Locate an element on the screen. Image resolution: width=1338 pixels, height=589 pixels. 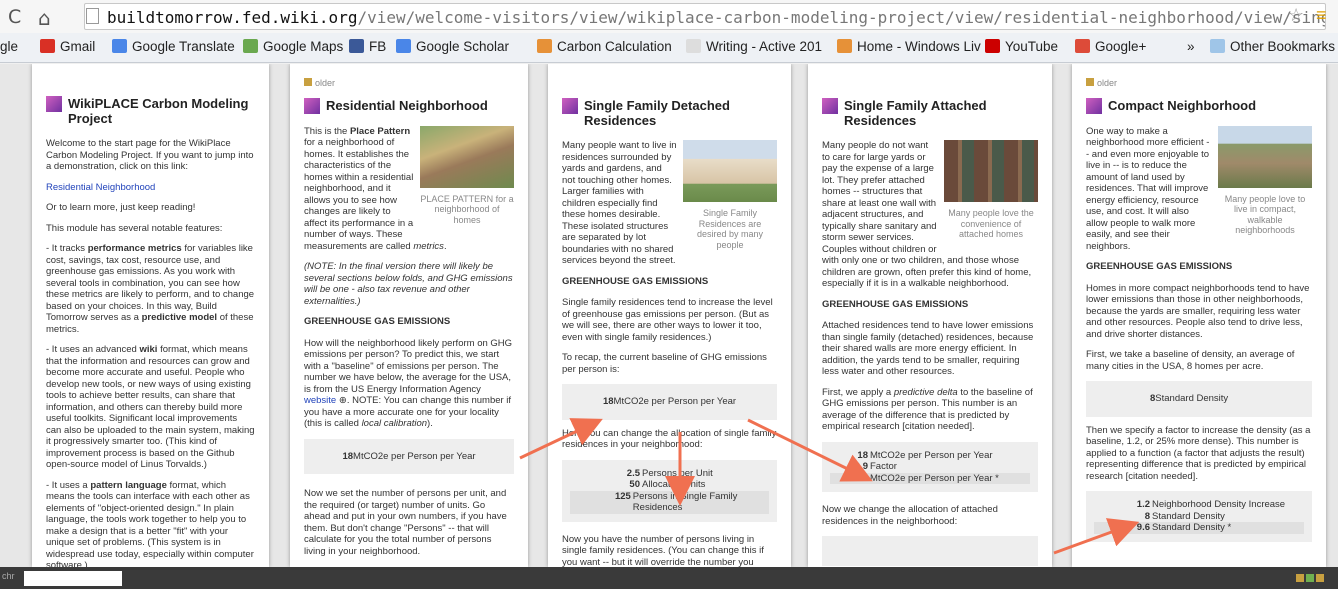
bookmark-other-bookmarks: Other Bookmarks is located at coordinates (1272, 46).